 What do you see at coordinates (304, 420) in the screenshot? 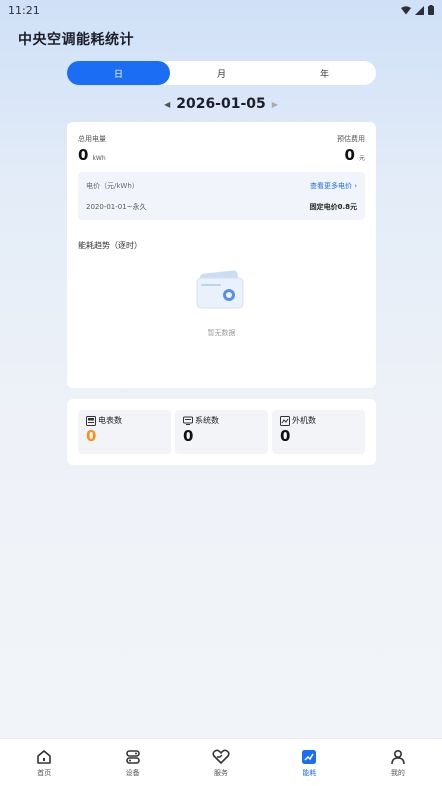
I see `outdoor-unit-count-label: 外机数` at bounding box center [304, 420].